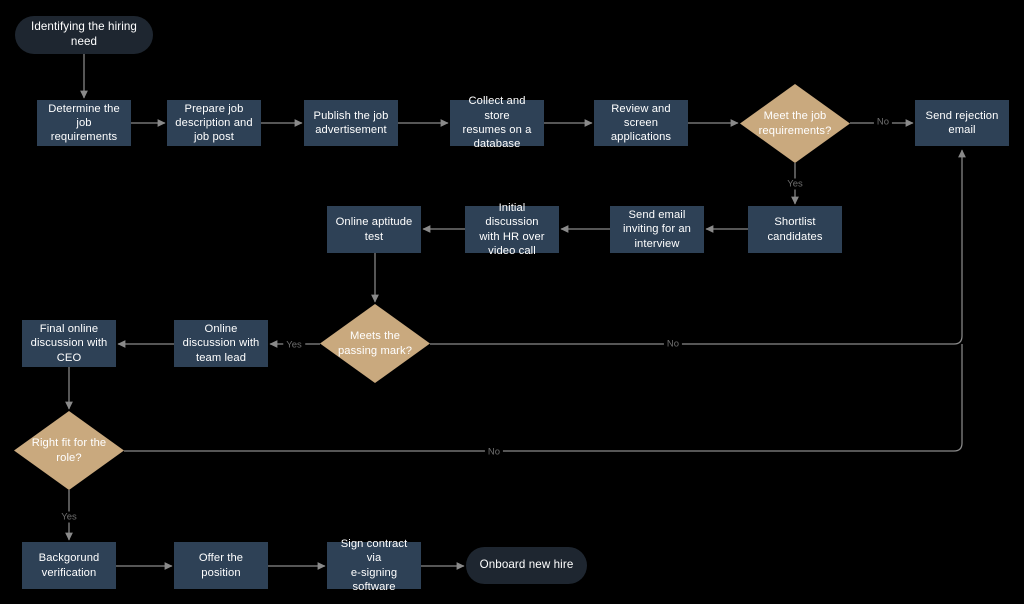  I want to click on node-discussion-team-lead-label: Online discussion with team lead, so click(221, 343).